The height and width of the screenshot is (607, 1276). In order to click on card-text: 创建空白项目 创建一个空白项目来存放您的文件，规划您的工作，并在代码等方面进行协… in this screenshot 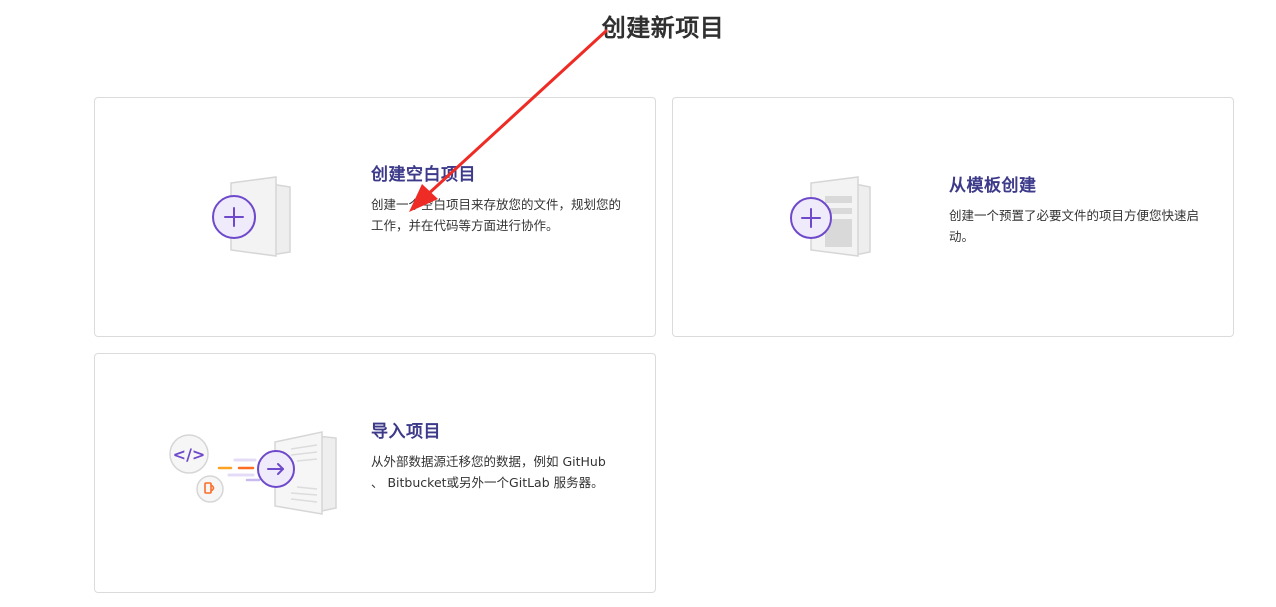, I will do `click(496, 198)`.